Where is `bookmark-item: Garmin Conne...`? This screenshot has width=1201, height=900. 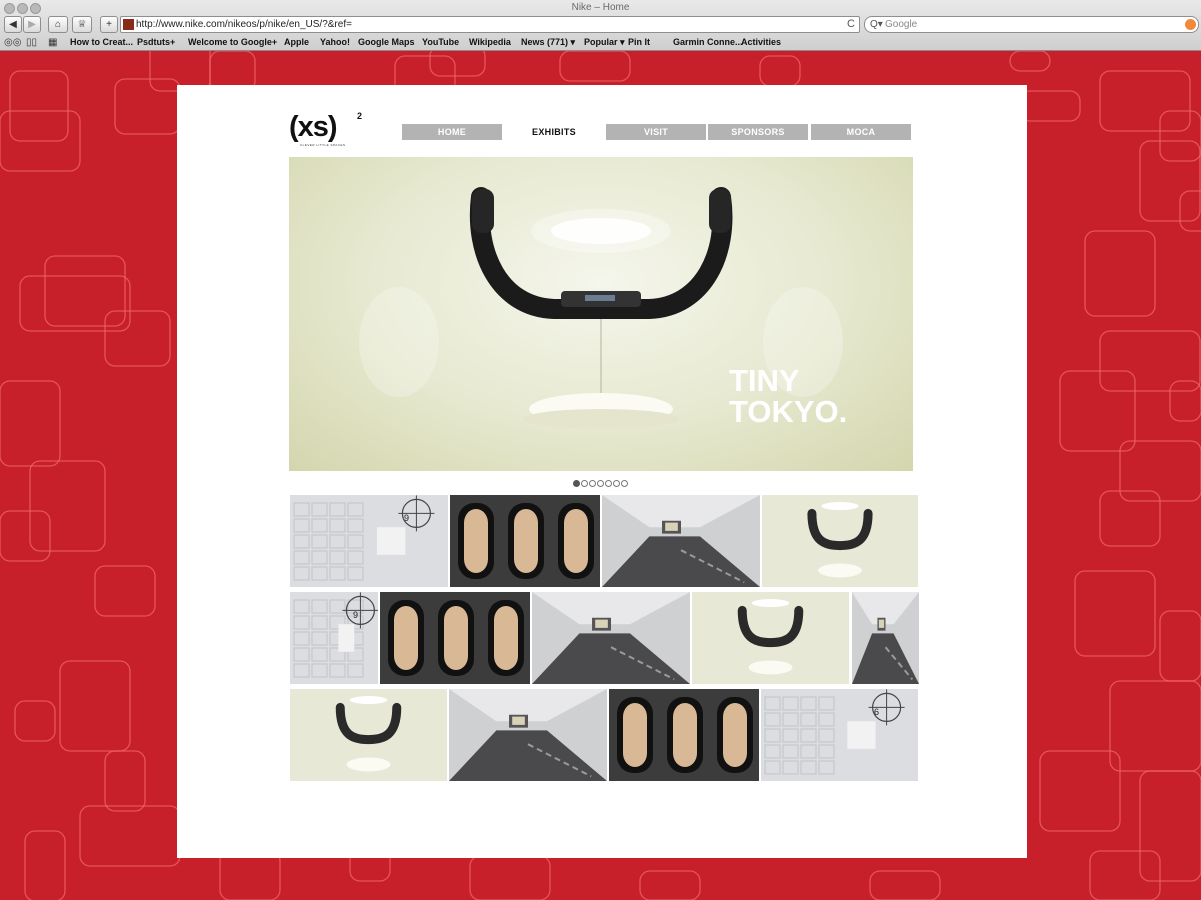
bookmark-item: Garmin Conne... is located at coordinates (708, 42).